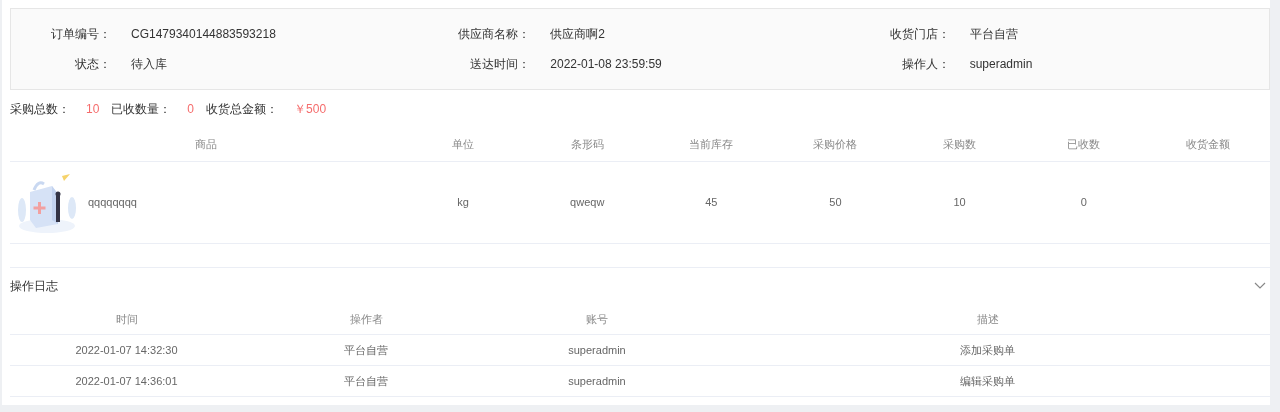 The height and width of the screenshot is (412, 1280). What do you see at coordinates (711, 203) in the screenshot?
I see `table-cell: 45` at bounding box center [711, 203].